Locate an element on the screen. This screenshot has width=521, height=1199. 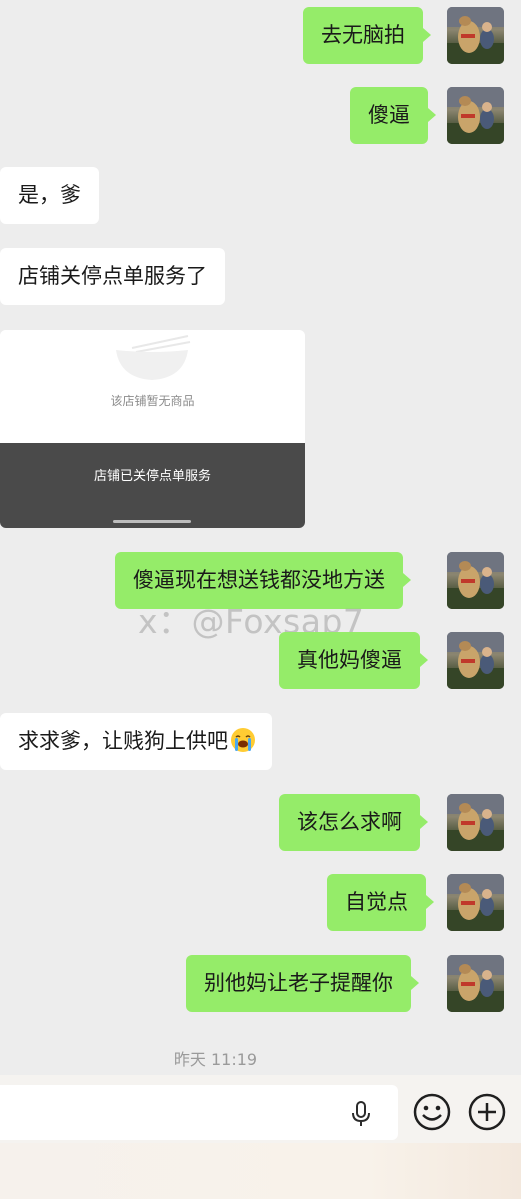
message-bubble-sent: 真他妈傻逼 is located at coordinates (353, 660).